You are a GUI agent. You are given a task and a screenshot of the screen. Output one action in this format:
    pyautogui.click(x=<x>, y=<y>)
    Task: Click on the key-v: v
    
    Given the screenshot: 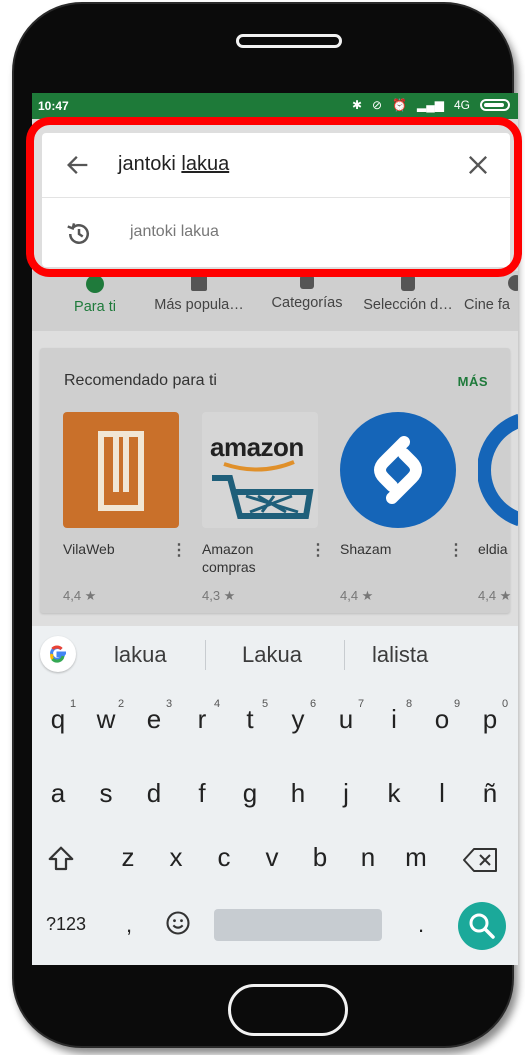 What is the action you would take?
    pyautogui.click(x=272, y=857)
    